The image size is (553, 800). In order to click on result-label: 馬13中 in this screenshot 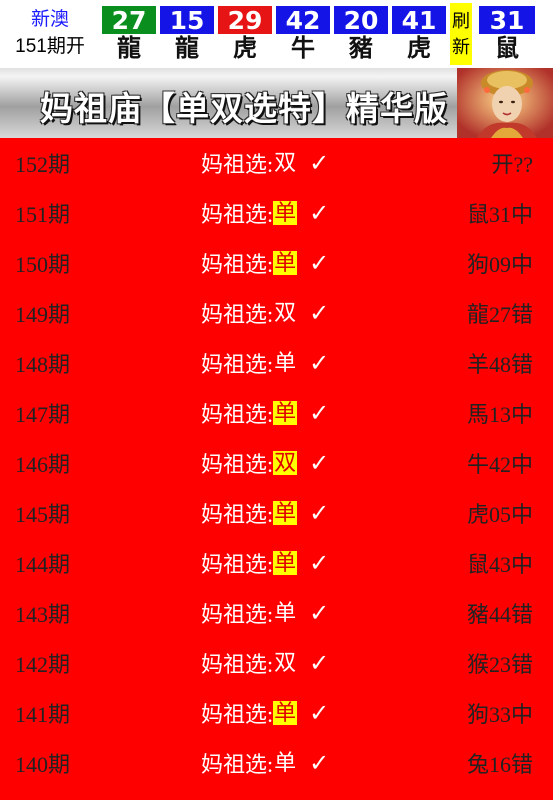, I will do `click(499, 414)`.